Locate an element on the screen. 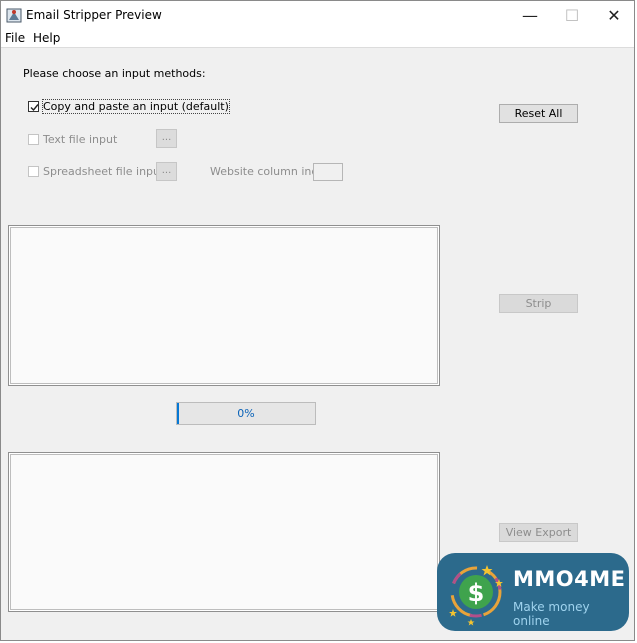  copy-paste-label: Copy and paste an input (default) is located at coordinates (136, 106).